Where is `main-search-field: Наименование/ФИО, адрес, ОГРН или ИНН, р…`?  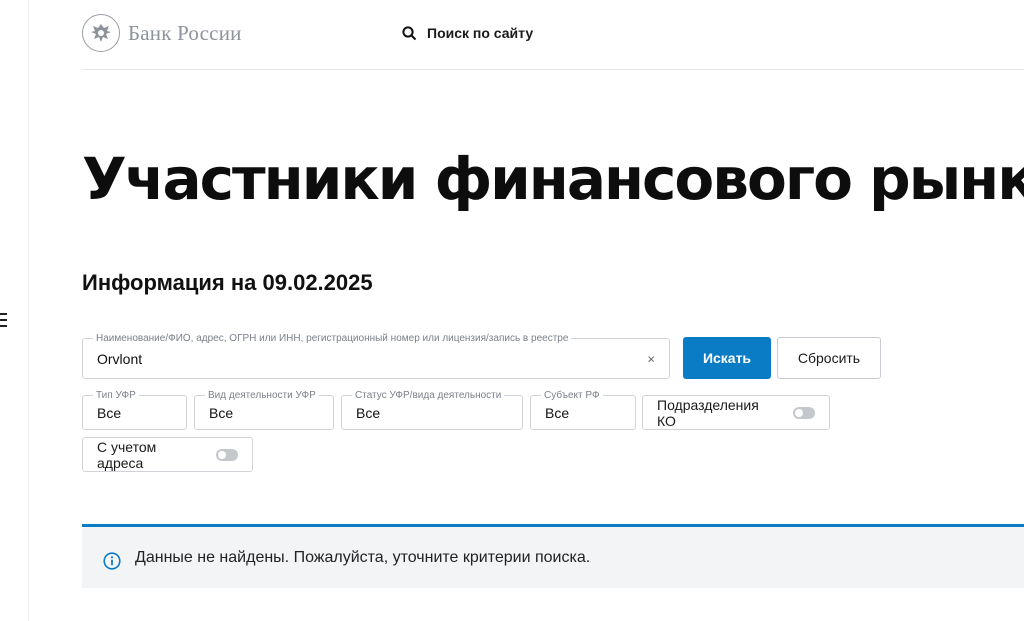 main-search-field: Наименование/ФИО, адрес, ОГРН или ИНН, р… is located at coordinates (376, 355).